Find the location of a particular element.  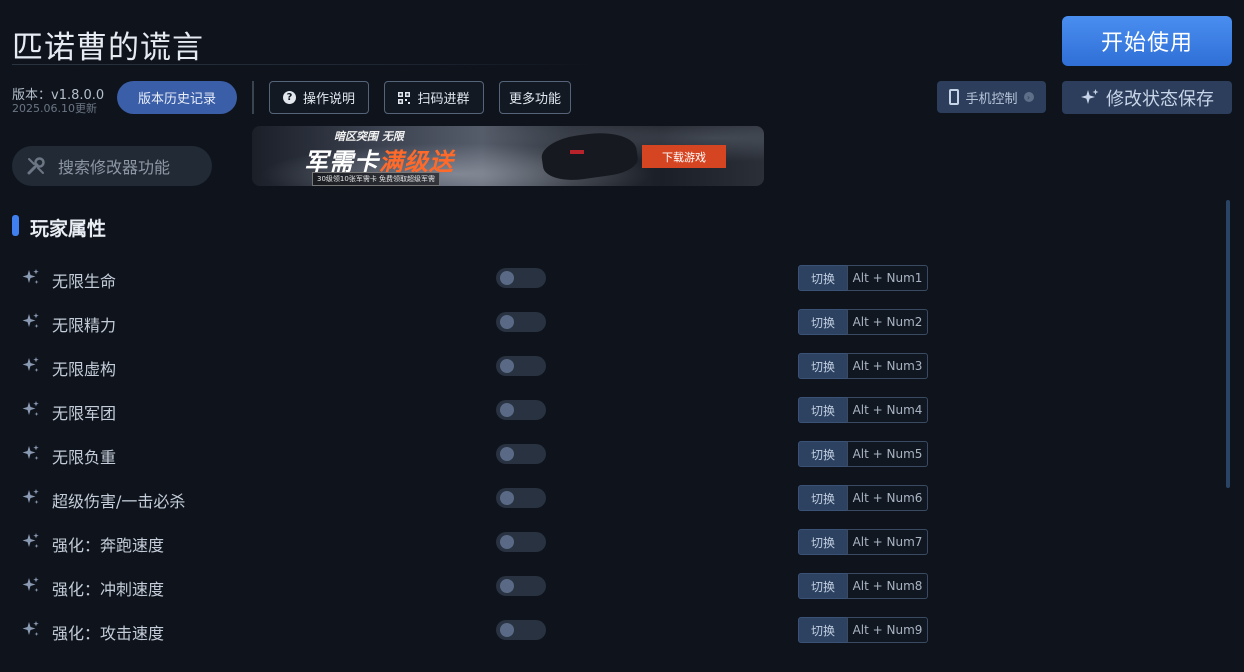

info-icon: › is located at coordinates (1028, 97).